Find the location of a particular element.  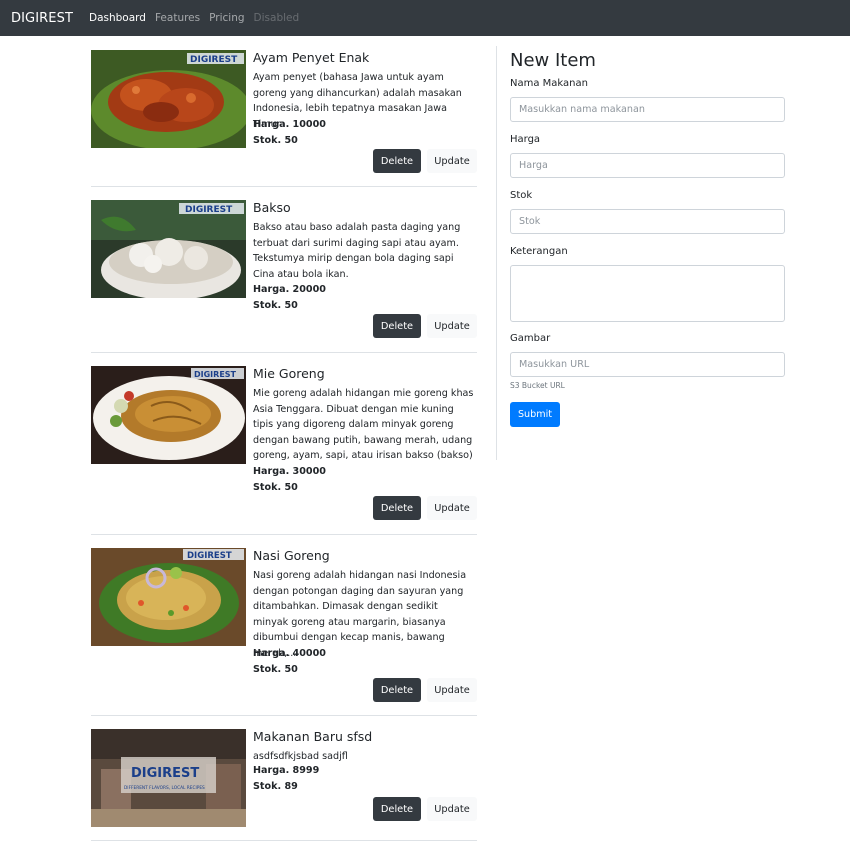

price-input is located at coordinates (647, 165).